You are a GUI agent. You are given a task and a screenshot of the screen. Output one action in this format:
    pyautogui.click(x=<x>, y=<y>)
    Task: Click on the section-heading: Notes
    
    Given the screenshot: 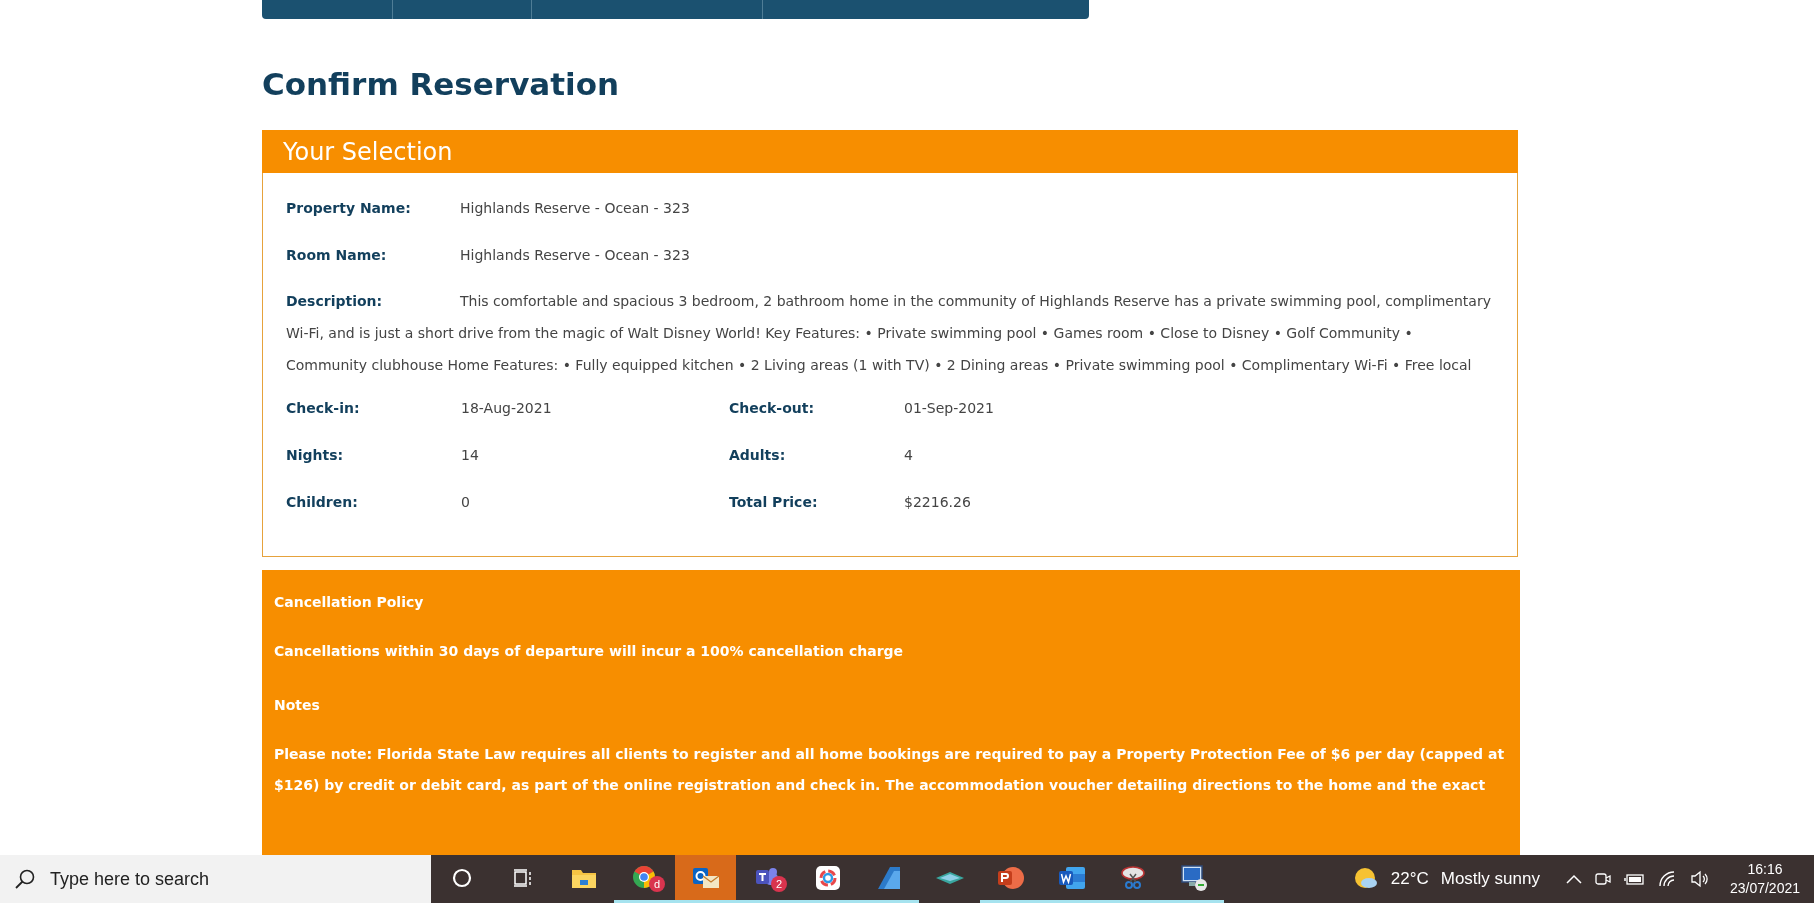 What is the action you would take?
    pyautogui.click(x=297, y=705)
    